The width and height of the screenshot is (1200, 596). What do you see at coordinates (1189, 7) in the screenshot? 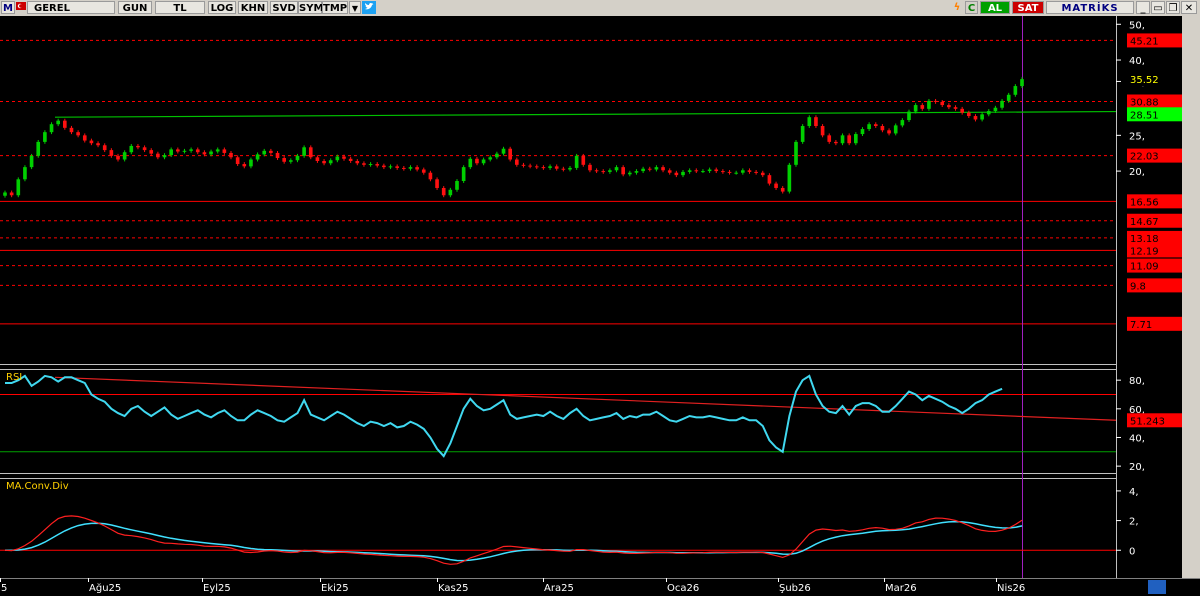
I see `close-icon: ✕` at bounding box center [1189, 7].